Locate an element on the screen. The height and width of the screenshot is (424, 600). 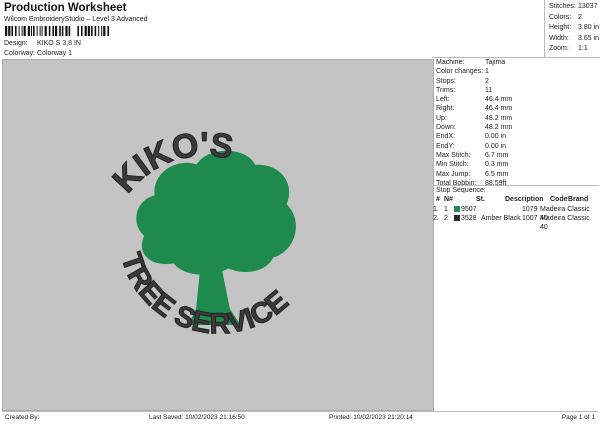
property-label: Right: is located at coordinates (445, 109).